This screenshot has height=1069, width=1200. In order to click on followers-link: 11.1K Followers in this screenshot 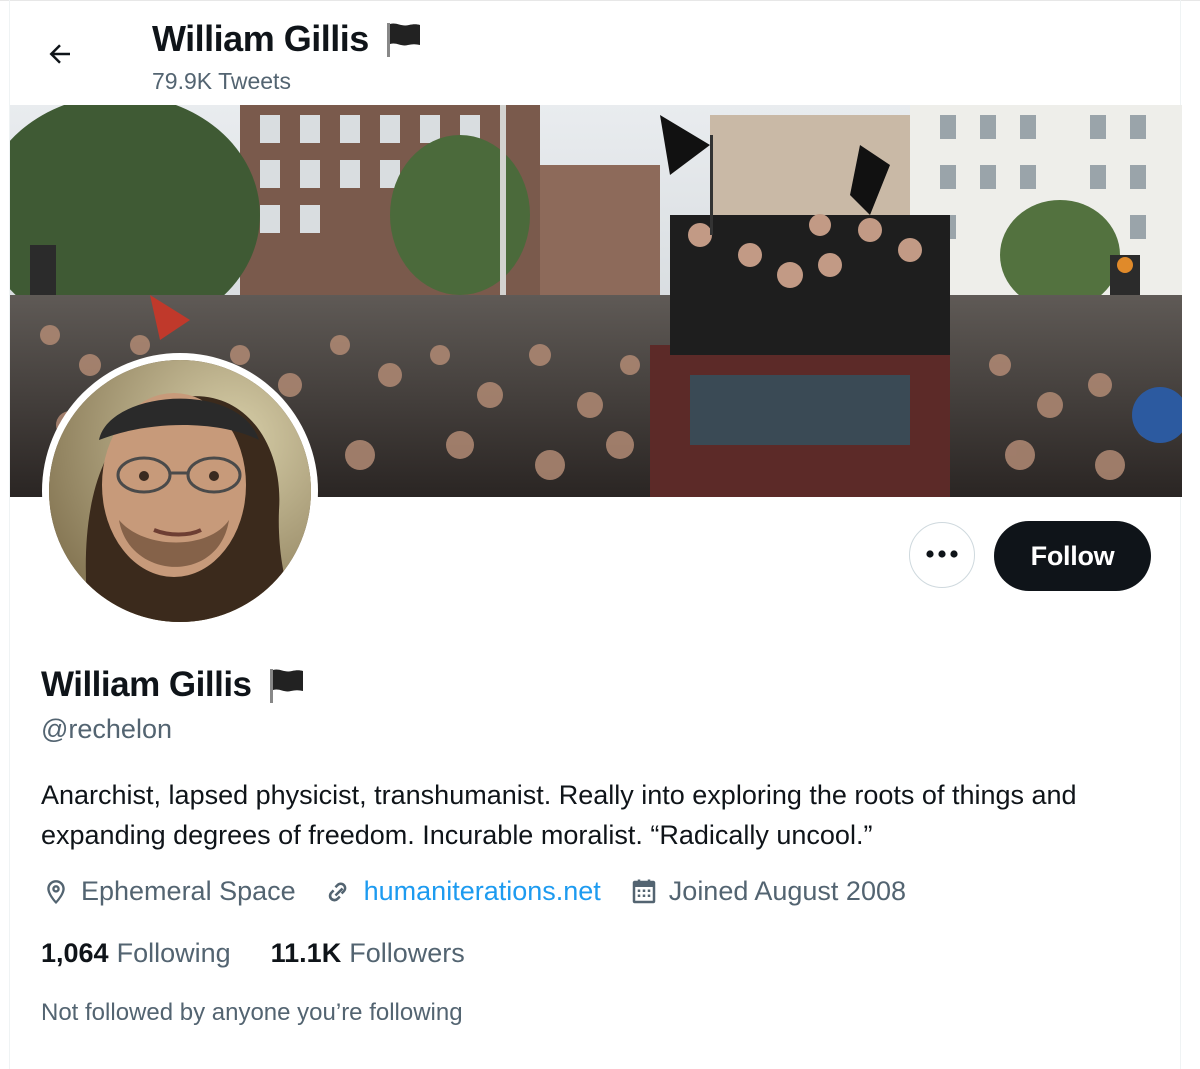, I will do `click(368, 953)`.